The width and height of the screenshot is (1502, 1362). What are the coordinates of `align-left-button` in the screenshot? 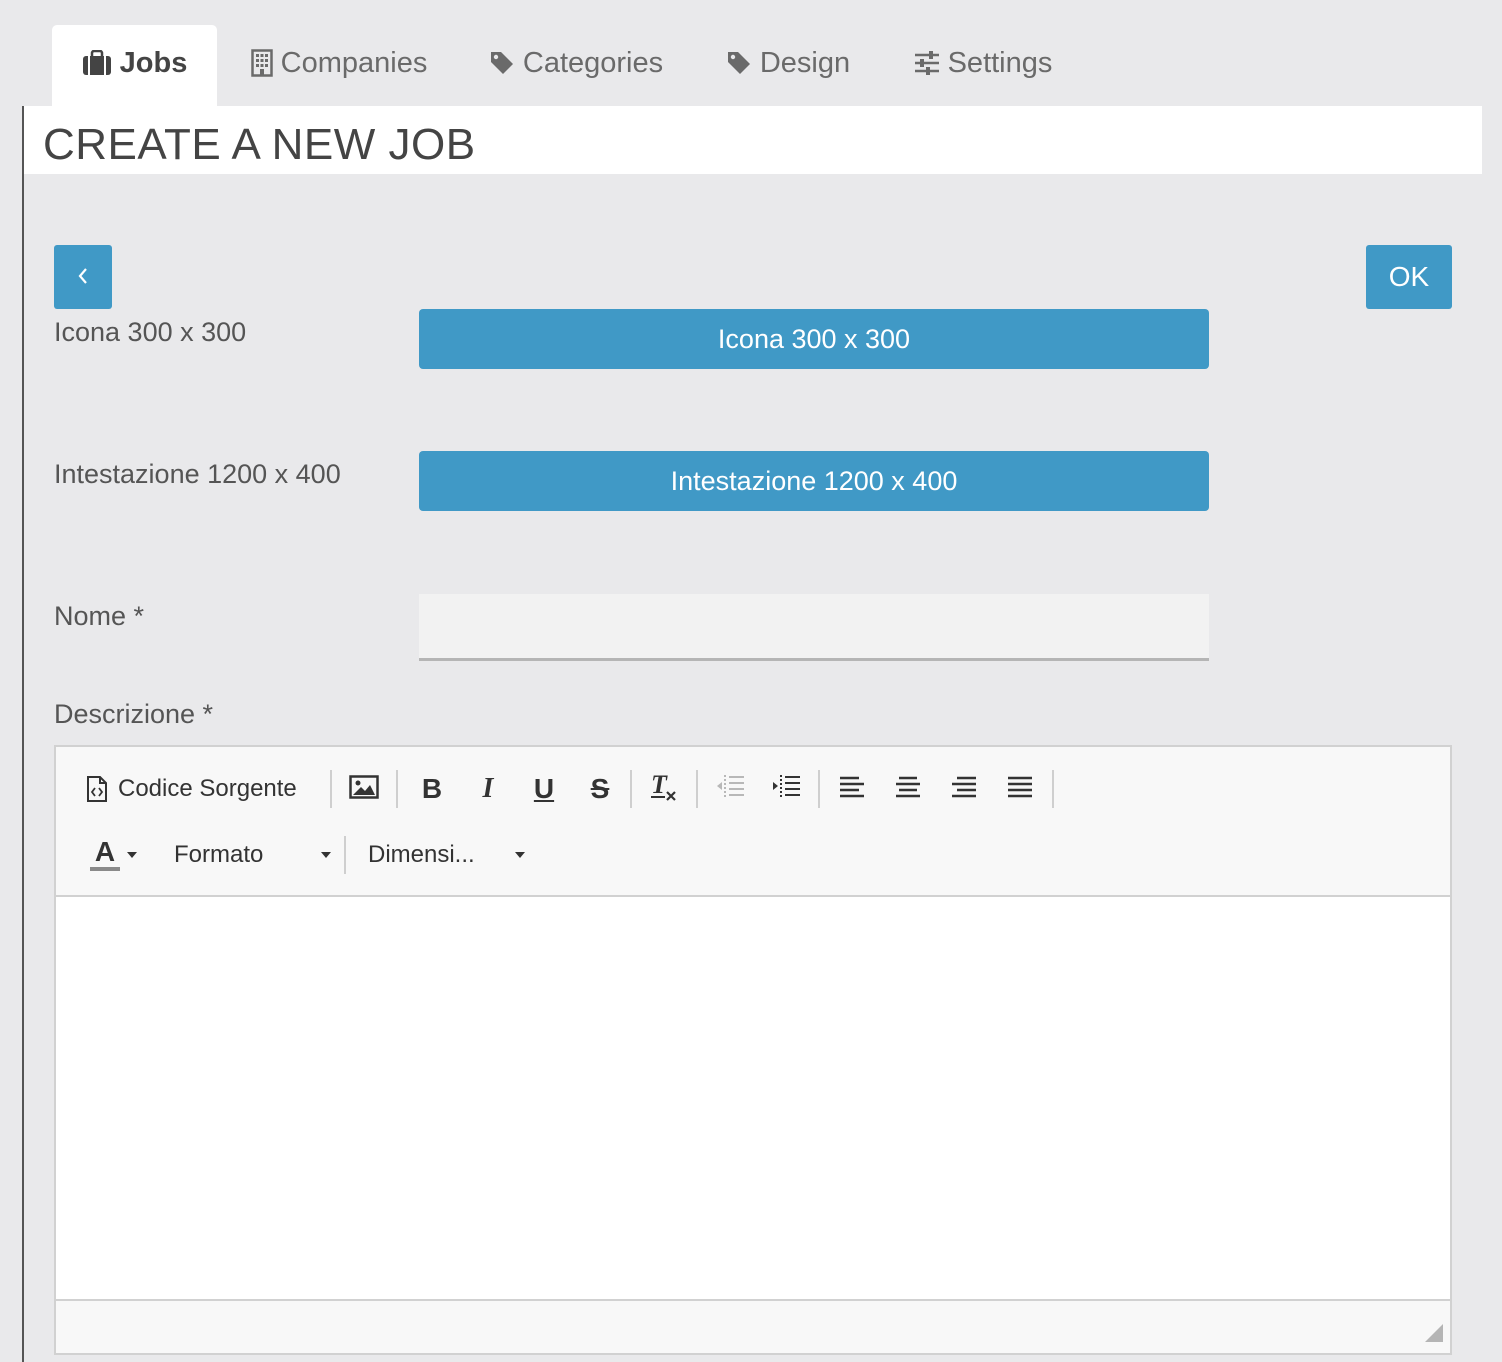 It's located at (852, 789).